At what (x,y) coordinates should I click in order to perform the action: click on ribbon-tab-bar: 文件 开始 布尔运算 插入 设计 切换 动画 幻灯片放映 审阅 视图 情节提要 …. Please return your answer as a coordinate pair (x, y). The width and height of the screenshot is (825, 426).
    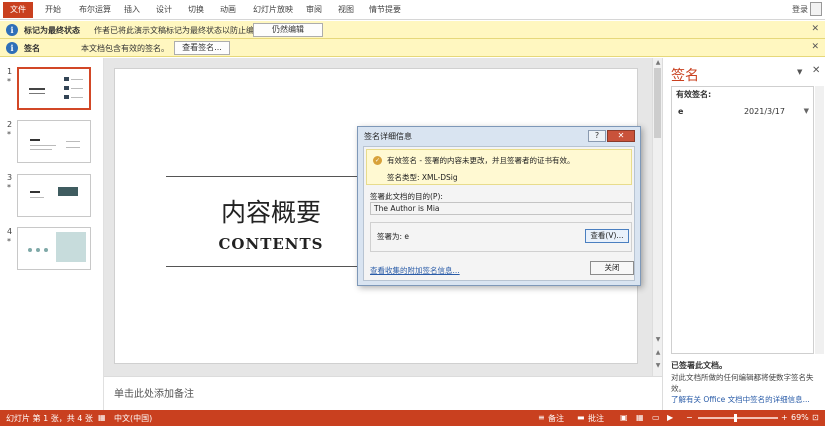
    Looking at the image, I should click on (412, 10).